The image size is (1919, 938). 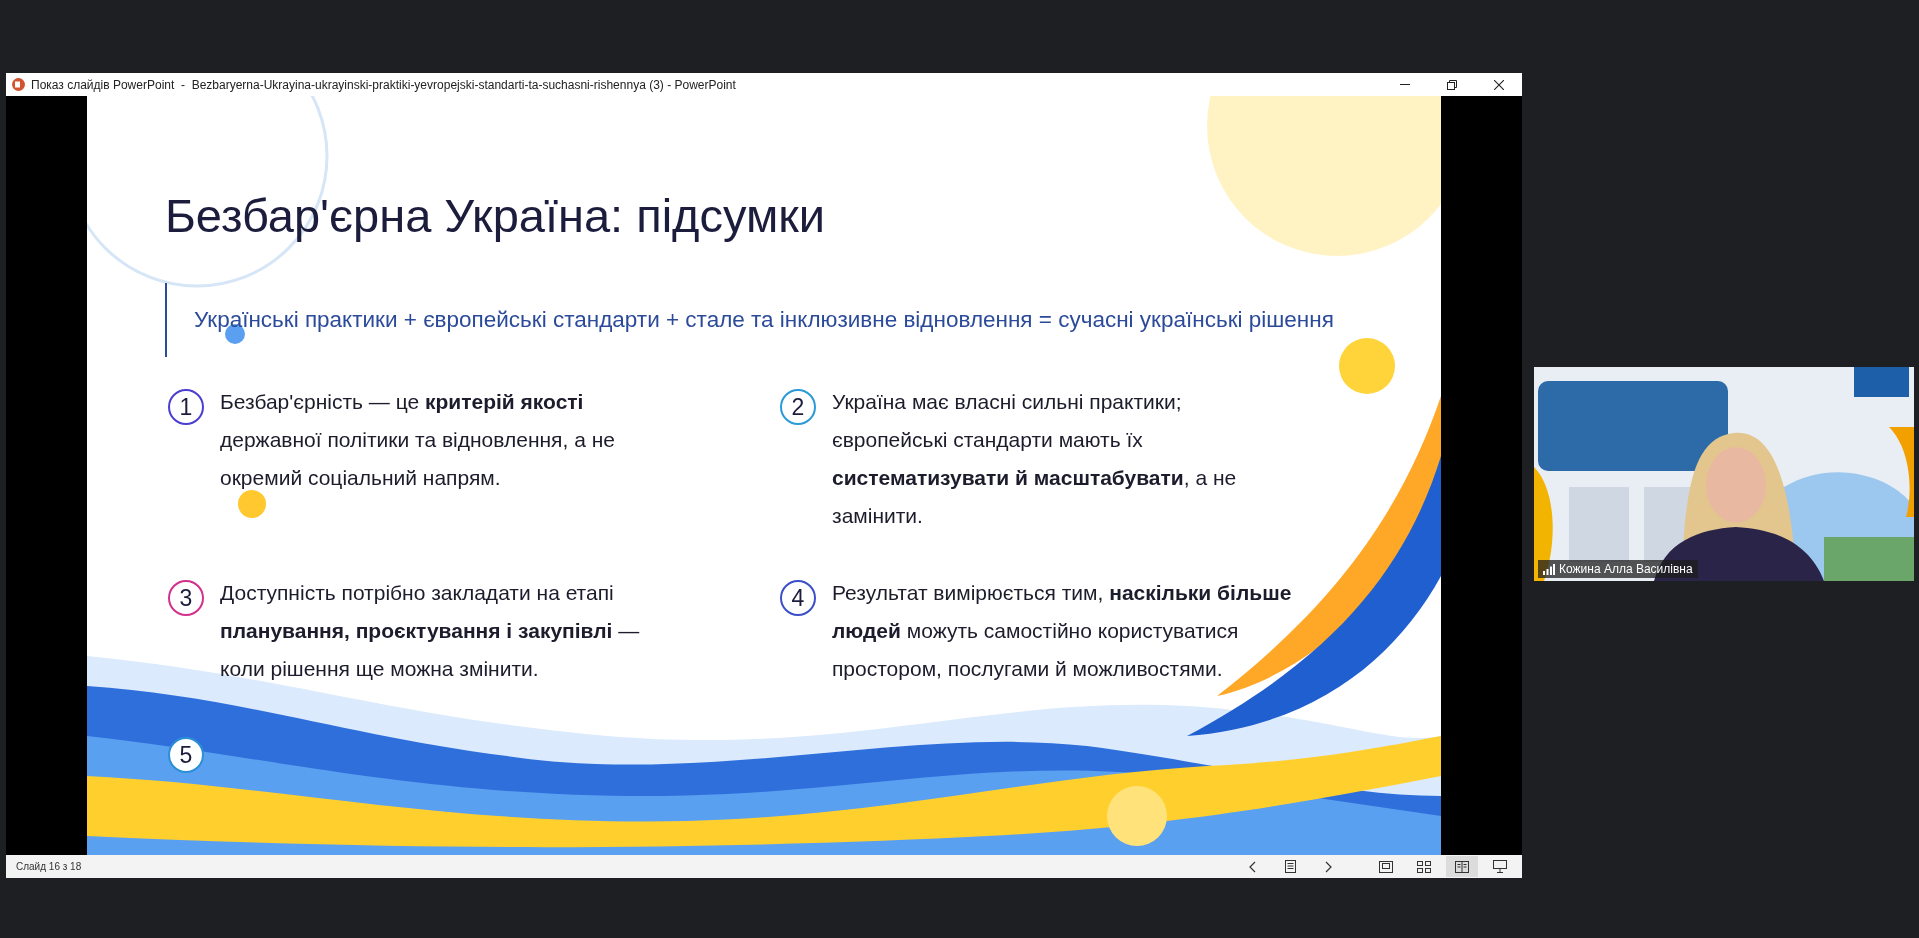 I want to click on book-icon, so click(x=1462, y=866).